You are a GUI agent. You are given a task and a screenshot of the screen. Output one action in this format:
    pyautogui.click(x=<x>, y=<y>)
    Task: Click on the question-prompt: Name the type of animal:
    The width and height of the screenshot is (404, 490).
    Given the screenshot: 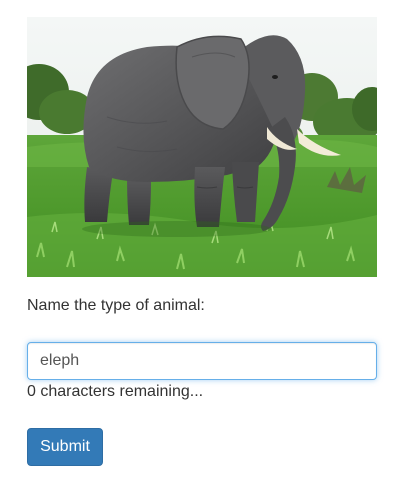 What is the action you would take?
    pyautogui.click(x=116, y=305)
    